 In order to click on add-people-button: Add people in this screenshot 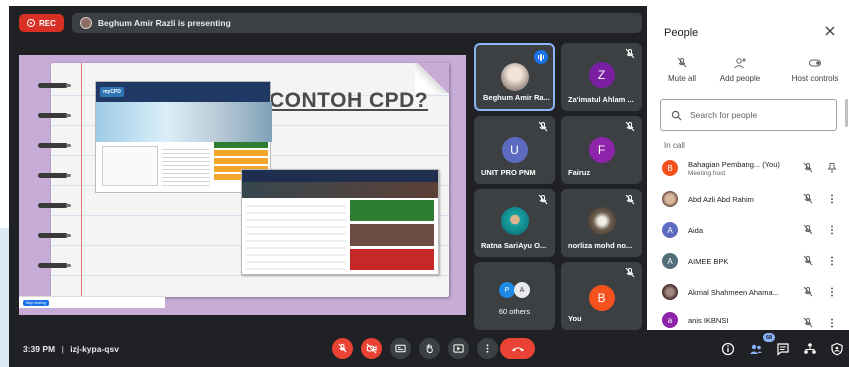, I will do `click(740, 70)`.